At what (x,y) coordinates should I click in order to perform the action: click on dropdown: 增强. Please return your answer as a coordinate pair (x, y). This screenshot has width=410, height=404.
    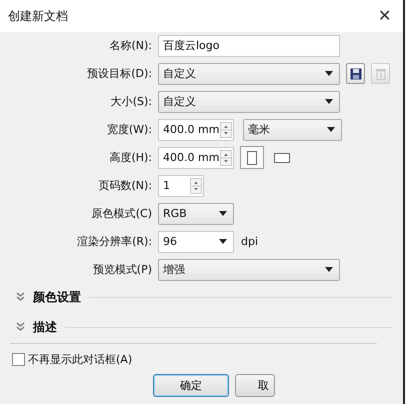
    Looking at the image, I should click on (249, 269).